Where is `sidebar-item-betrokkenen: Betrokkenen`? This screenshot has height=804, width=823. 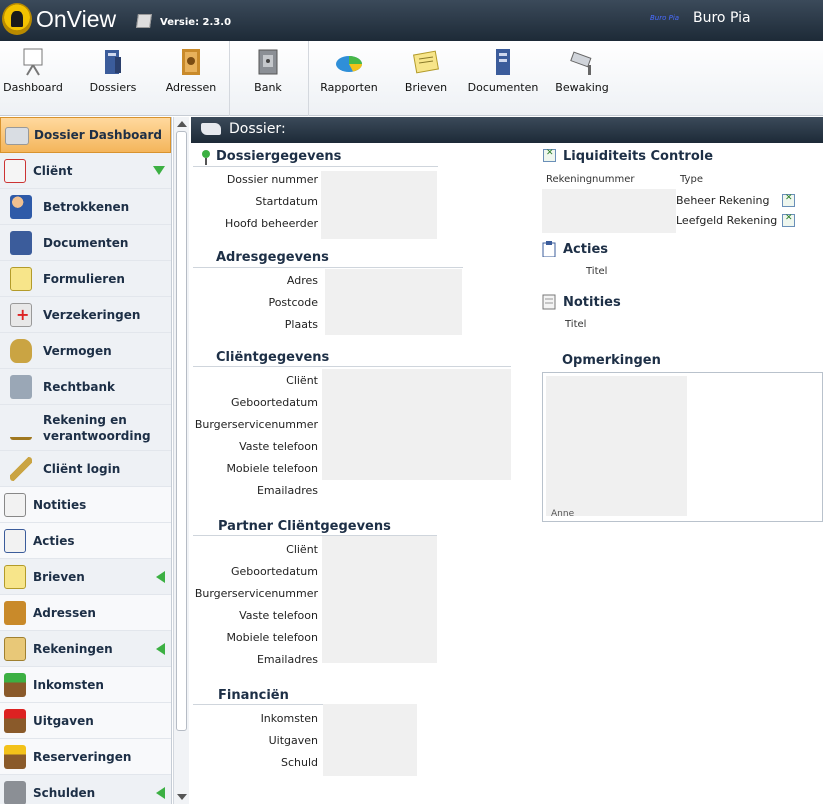
sidebar-item-betrokkenen: Betrokkenen is located at coordinates (85, 207).